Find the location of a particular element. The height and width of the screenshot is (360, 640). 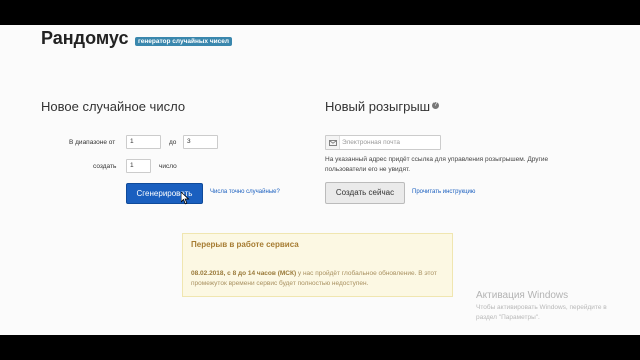

create-now-button: Создать сейчас is located at coordinates (365, 193).